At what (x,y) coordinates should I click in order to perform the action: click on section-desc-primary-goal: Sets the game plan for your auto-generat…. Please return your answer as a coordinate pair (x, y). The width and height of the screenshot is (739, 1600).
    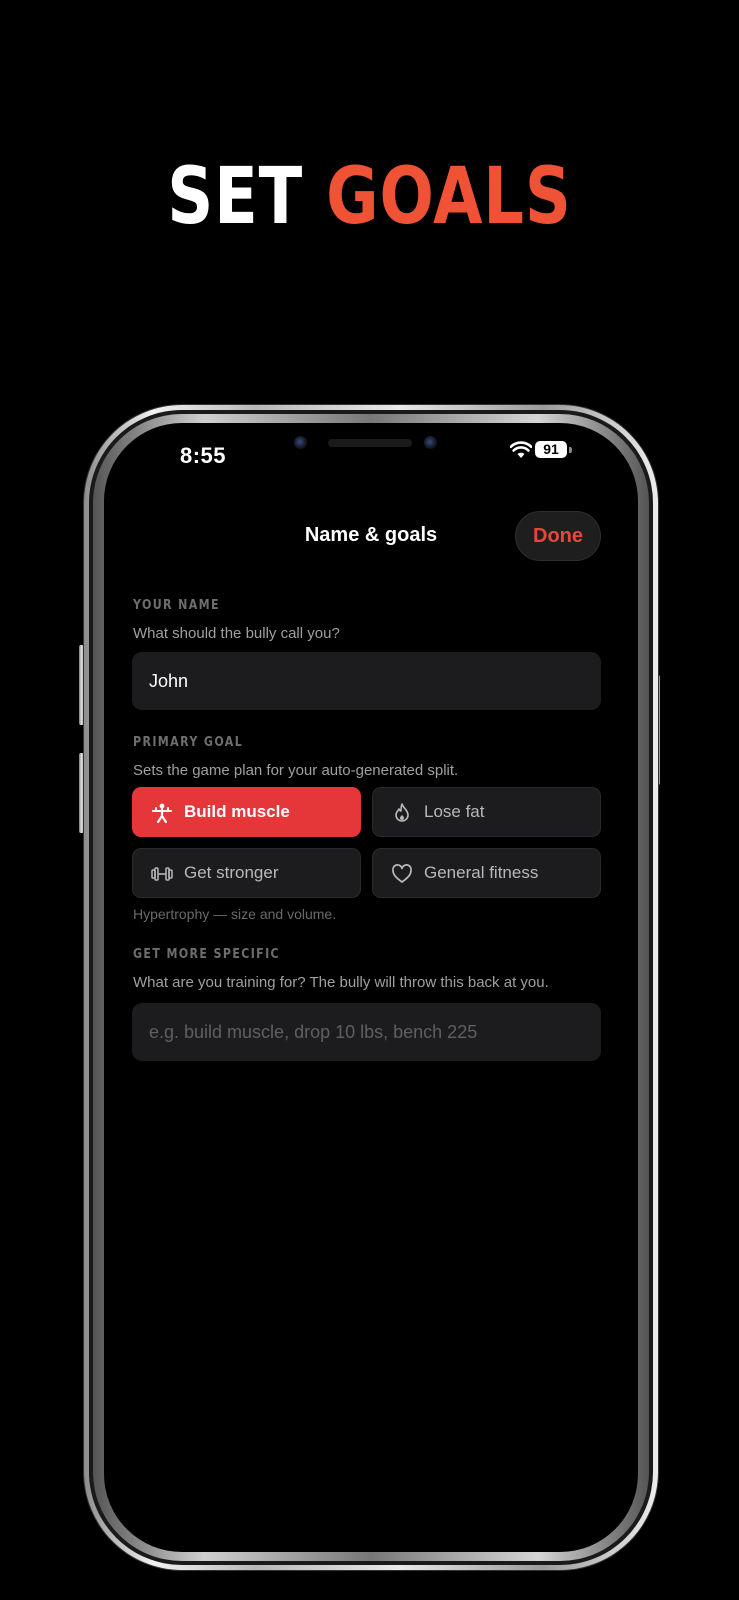
    Looking at the image, I should click on (296, 770).